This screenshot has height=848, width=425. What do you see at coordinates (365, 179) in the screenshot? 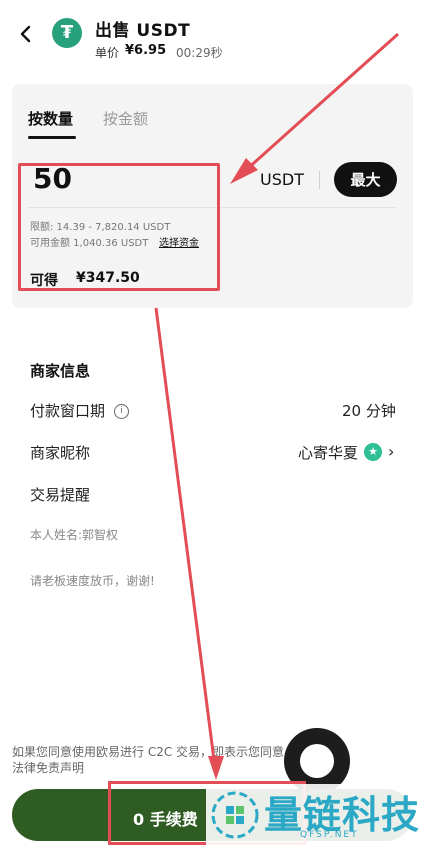
I see `max-button: 最大` at bounding box center [365, 179].